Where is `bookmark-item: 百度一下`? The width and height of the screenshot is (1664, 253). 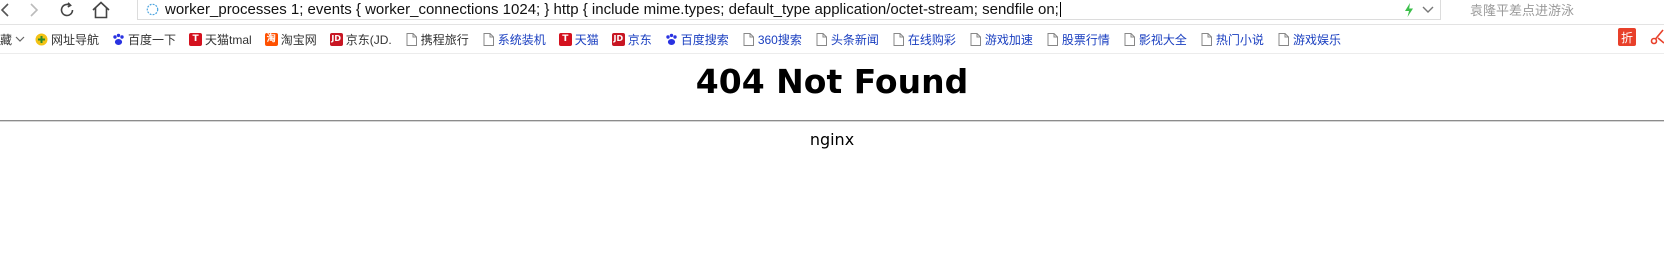
bookmark-item: 百度一下 is located at coordinates (144, 39).